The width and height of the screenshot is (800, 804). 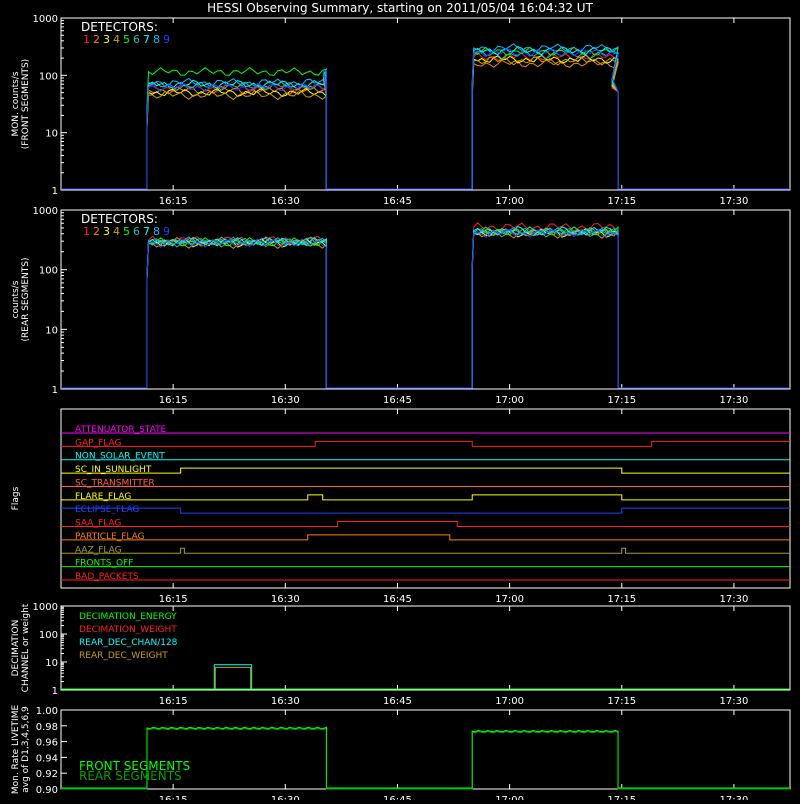 I want to click on rear-legend-detector-8: 8, so click(x=156, y=231).